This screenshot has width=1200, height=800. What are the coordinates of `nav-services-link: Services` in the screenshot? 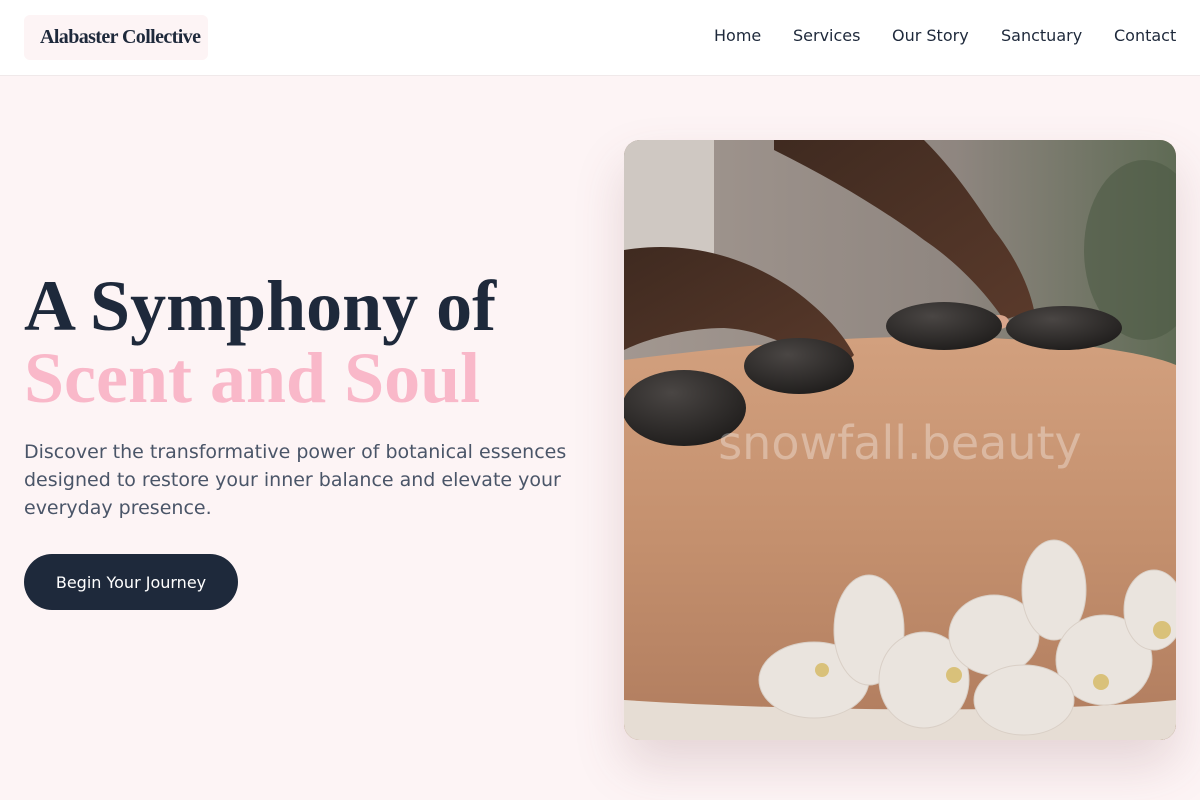 It's located at (826, 35).